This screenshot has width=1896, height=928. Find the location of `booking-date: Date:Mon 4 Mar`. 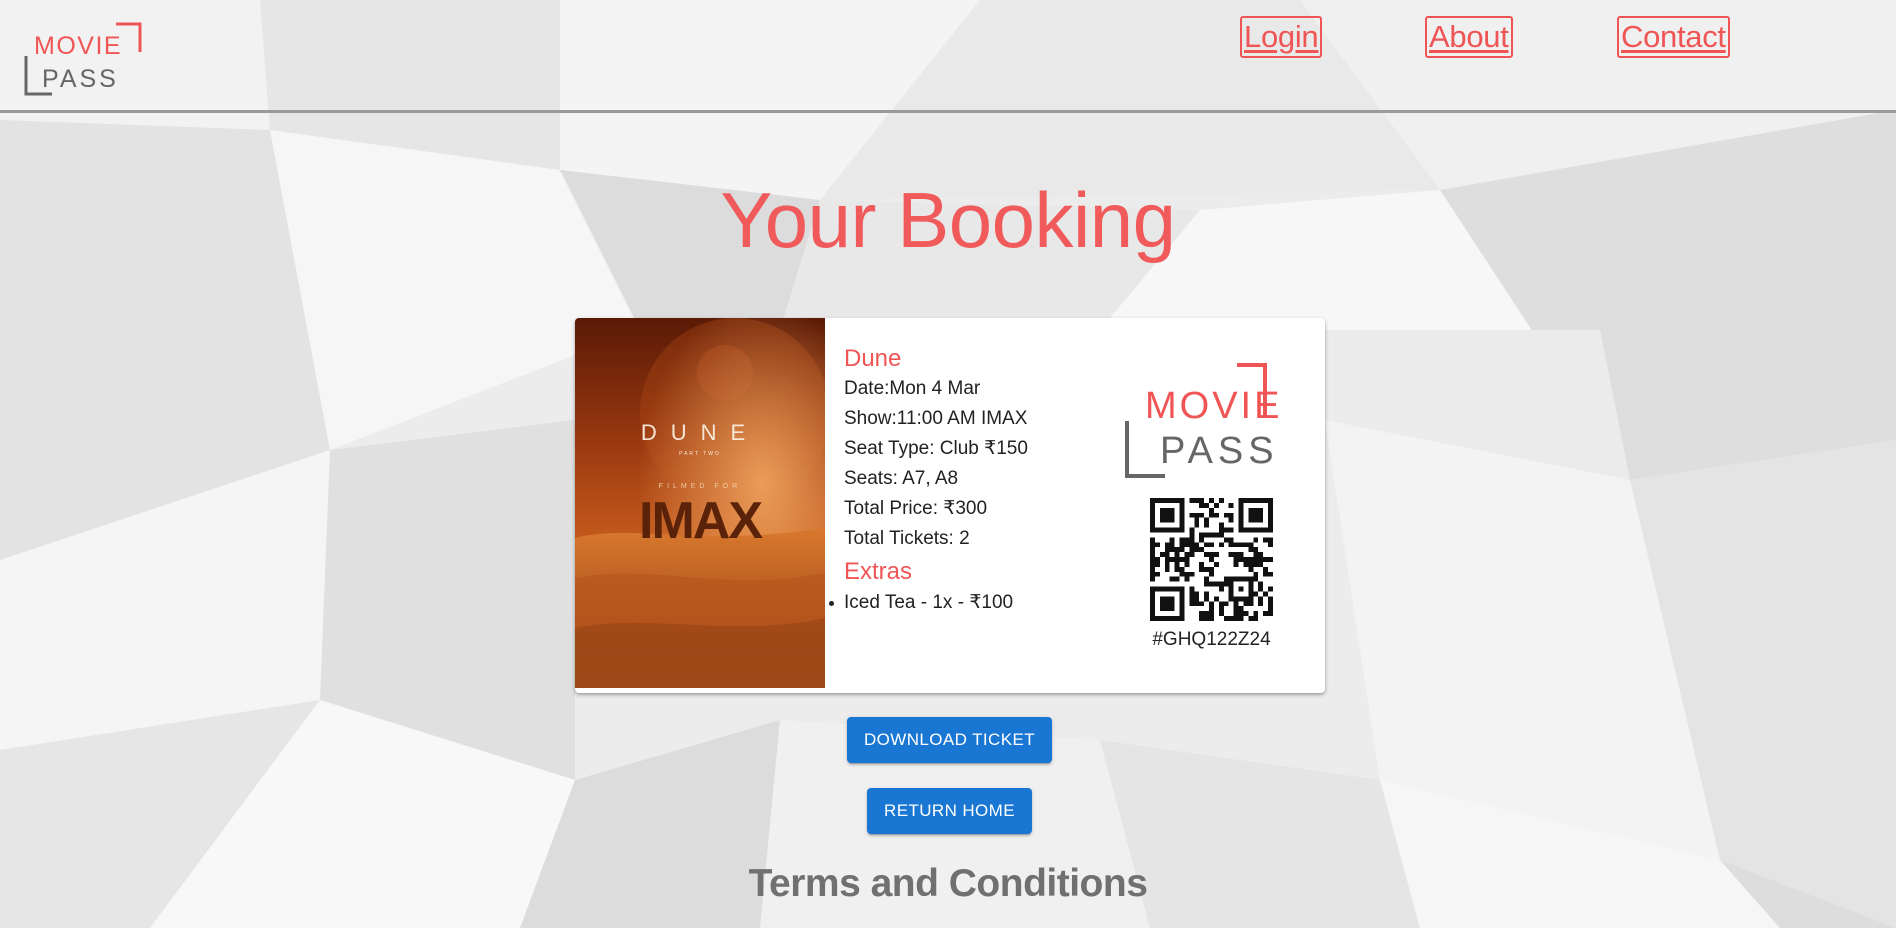

booking-date: Date:Mon 4 Mar is located at coordinates (912, 388).